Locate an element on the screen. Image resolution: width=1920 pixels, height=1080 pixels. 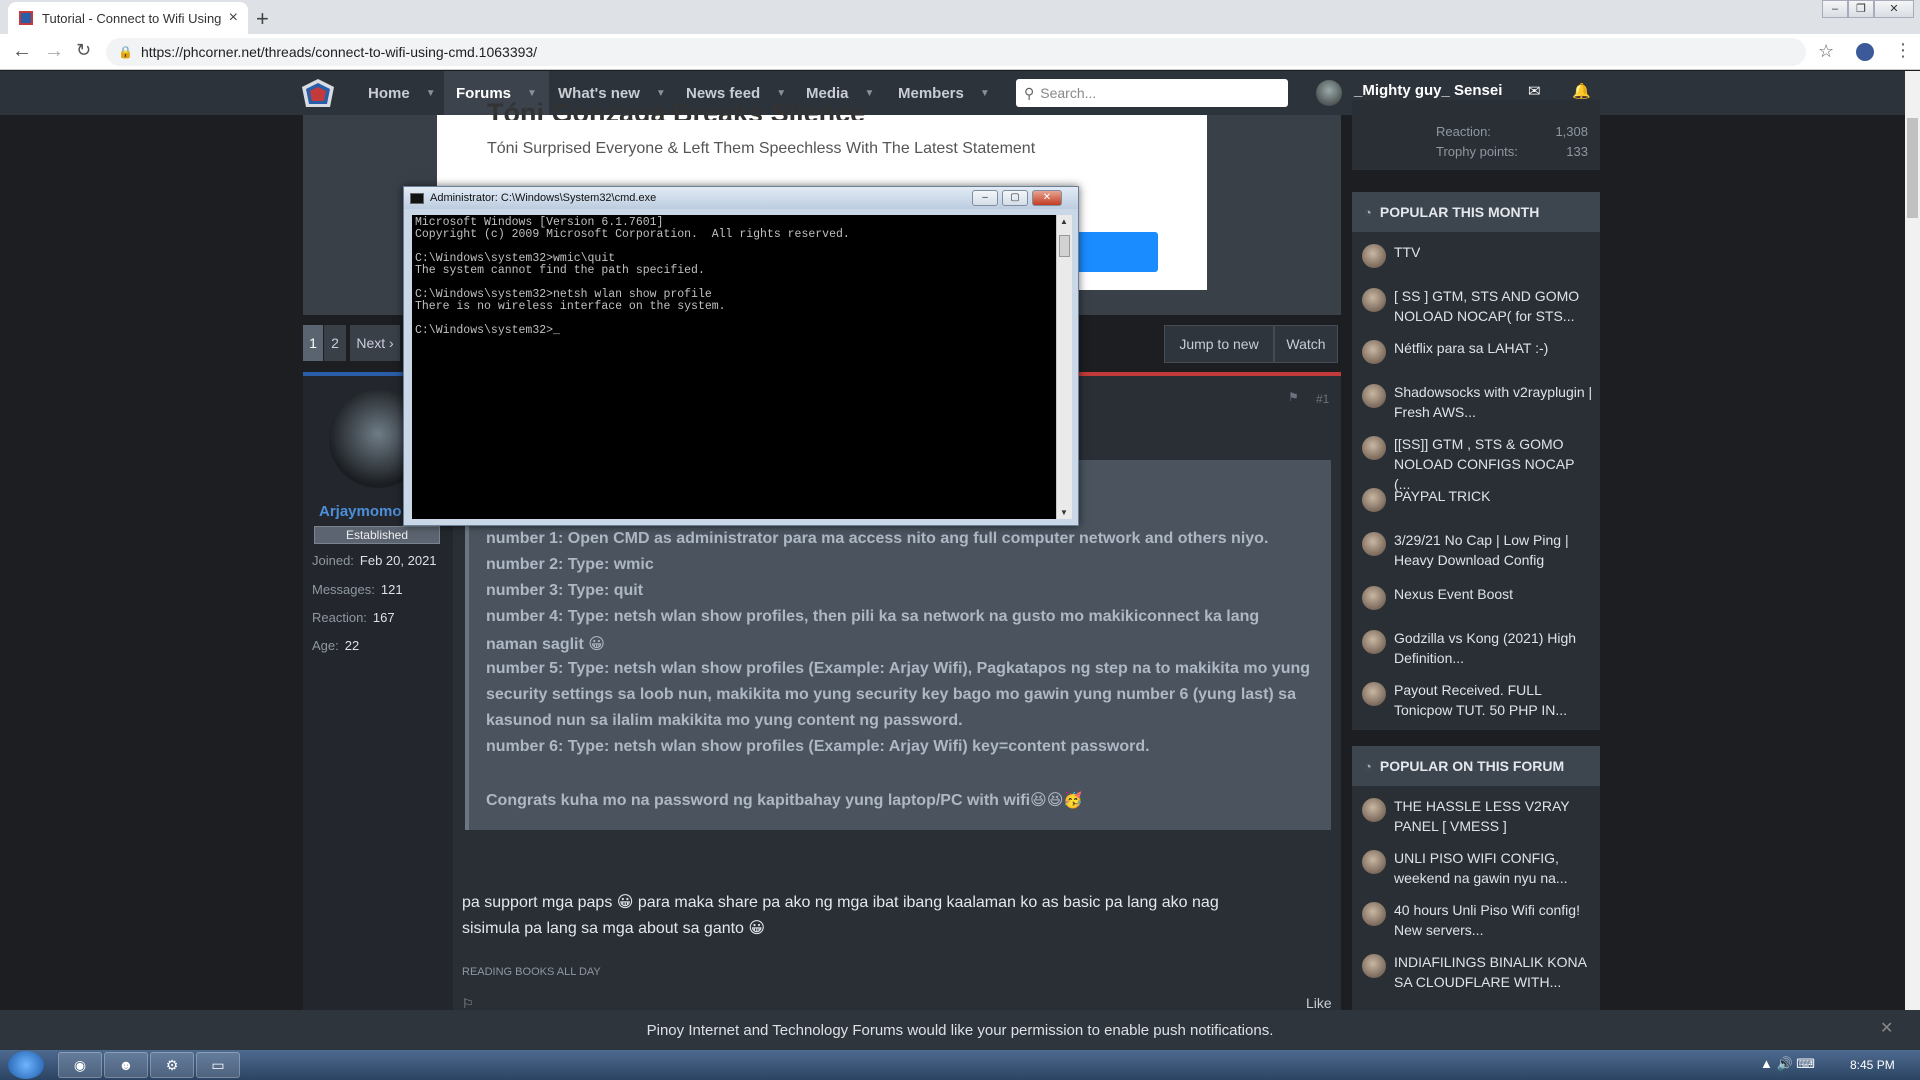
poster-username: Arjaymomo is located at coordinates (360, 511).